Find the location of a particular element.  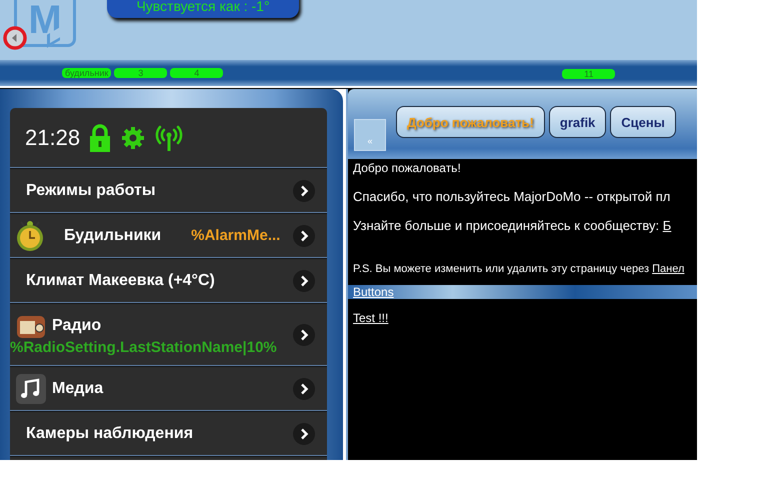

menu-item: Медиа is located at coordinates (168, 388).